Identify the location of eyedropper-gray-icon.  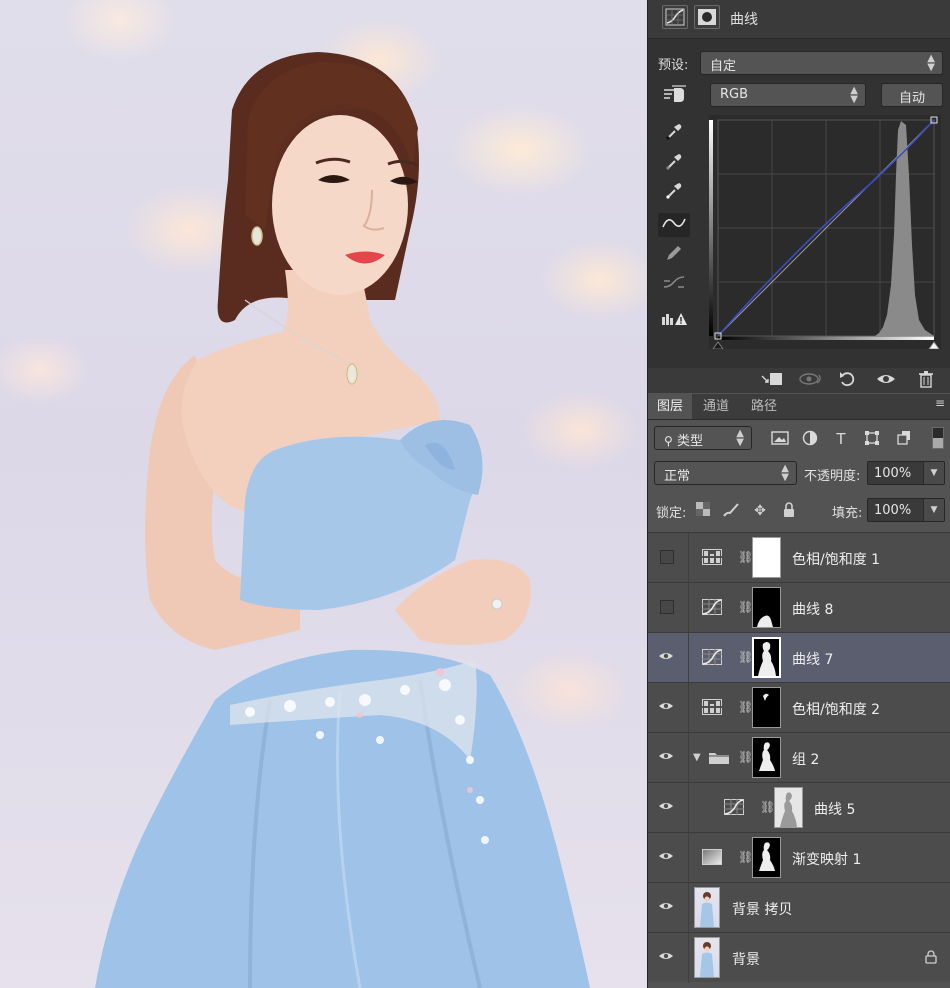
(674, 163).